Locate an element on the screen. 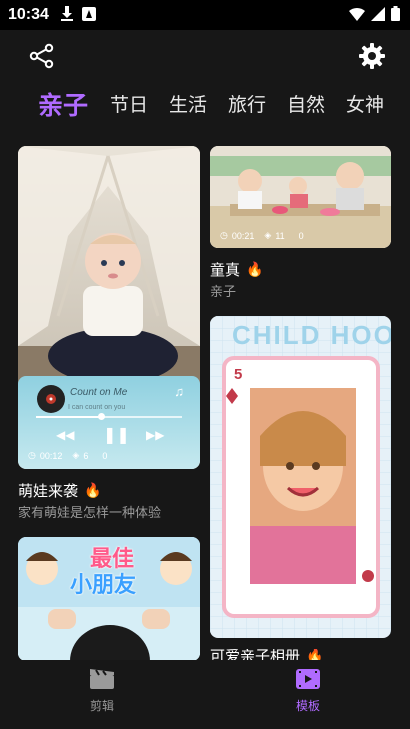 This screenshot has height=729, width=410. card-title-baby: 萌娃来袭 🔥 is located at coordinates (60, 491).